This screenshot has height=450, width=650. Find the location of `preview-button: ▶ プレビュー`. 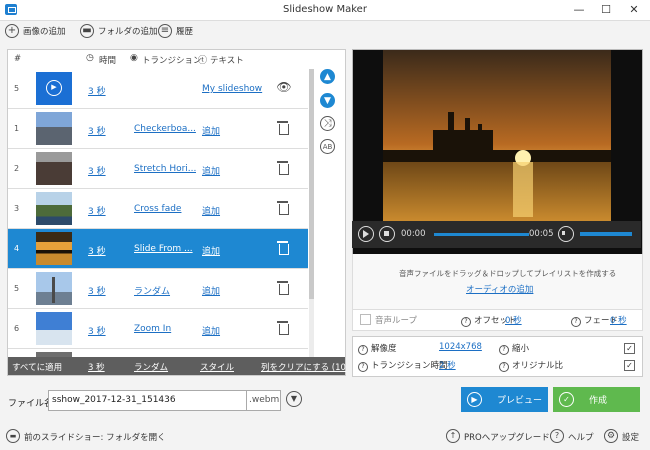

preview-button: ▶ プレビュー is located at coordinates (504, 399).